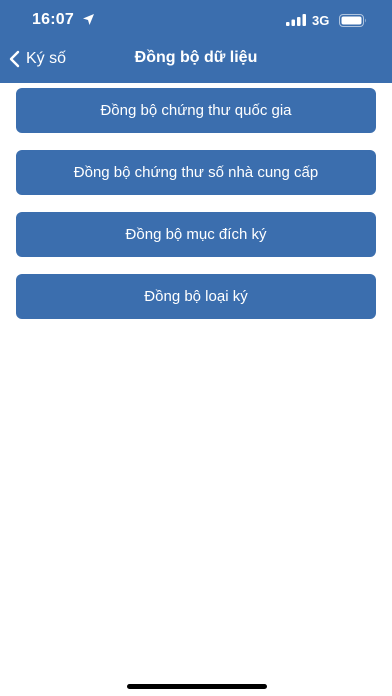  What do you see at coordinates (321, 20) in the screenshot?
I see `network-type-label: 3G` at bounding box center [321, 20].